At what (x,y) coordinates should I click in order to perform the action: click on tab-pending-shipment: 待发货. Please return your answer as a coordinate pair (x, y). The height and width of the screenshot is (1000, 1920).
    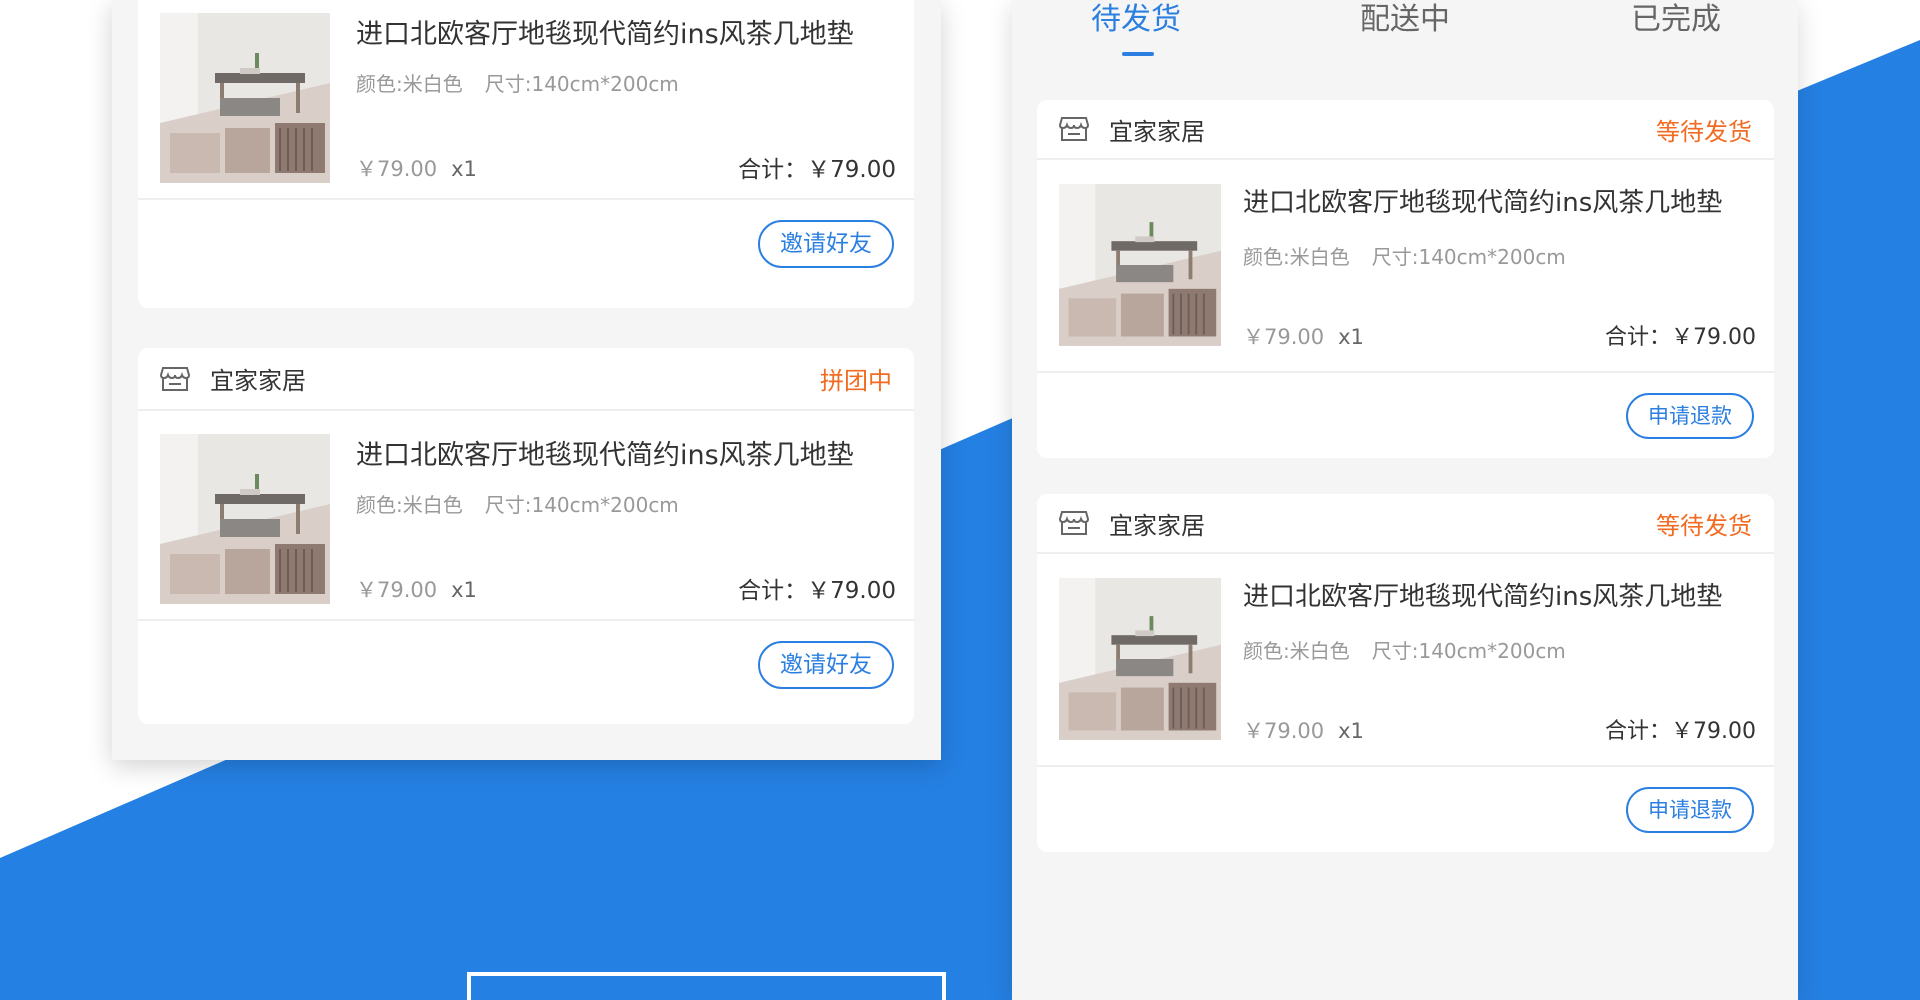
    Looking at the image, I should click on (1136, 19).